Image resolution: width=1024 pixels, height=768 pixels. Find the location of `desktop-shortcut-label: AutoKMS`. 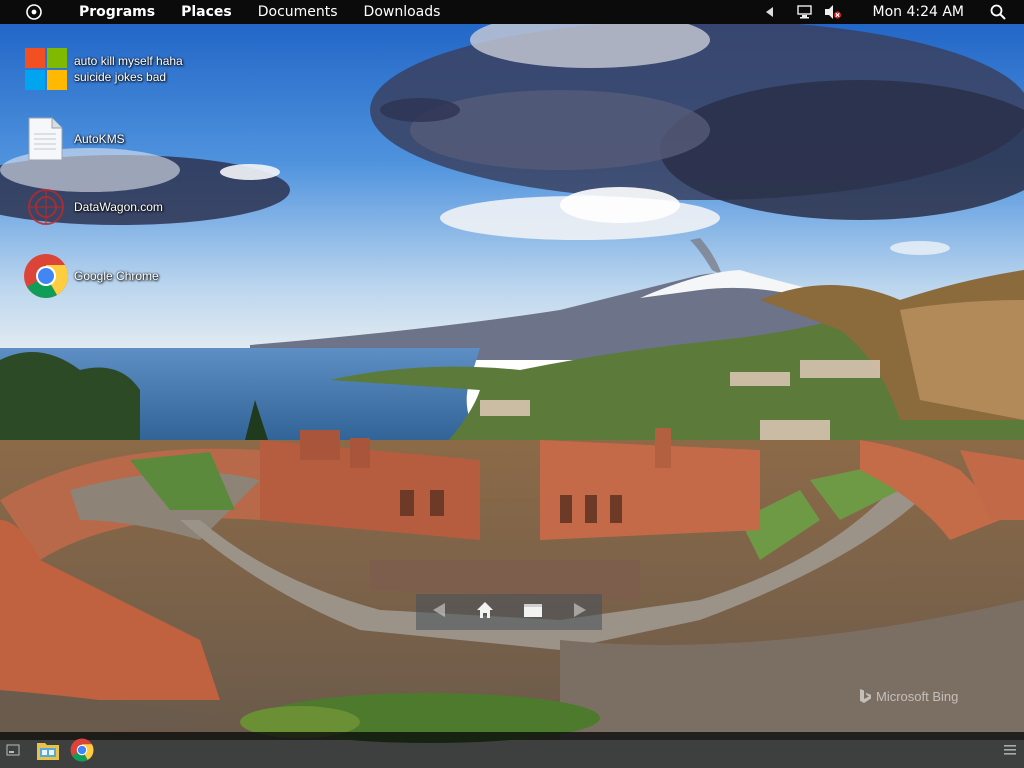

desktop-shortcut-label: AutoKMS is located at coordinates (99, 139).